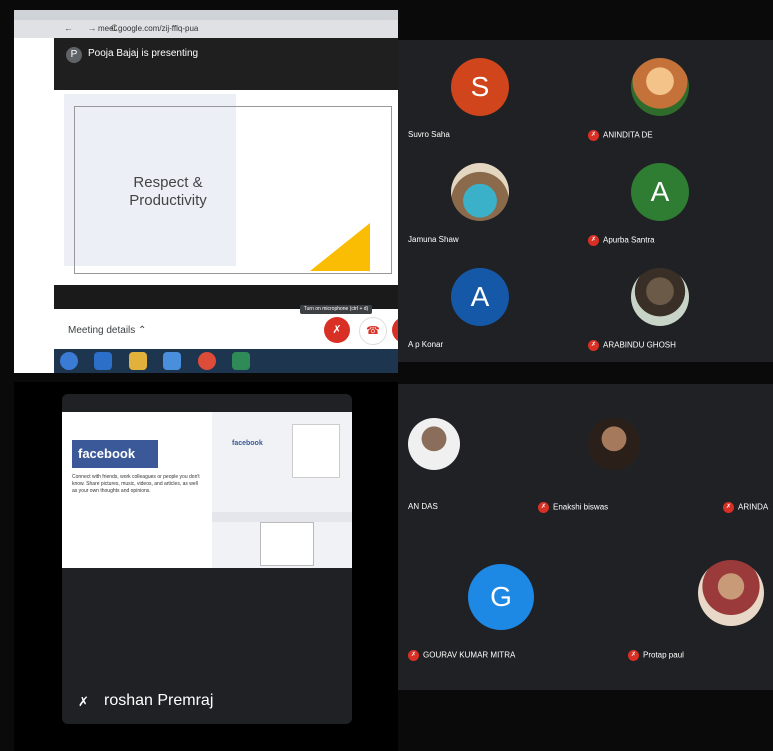 The image size is (773, 751). What do you see at coordinates (743, 448) in the screenshot?
I see `participant-tile: ✗ ARINDA` at bounding box center [743, 448].